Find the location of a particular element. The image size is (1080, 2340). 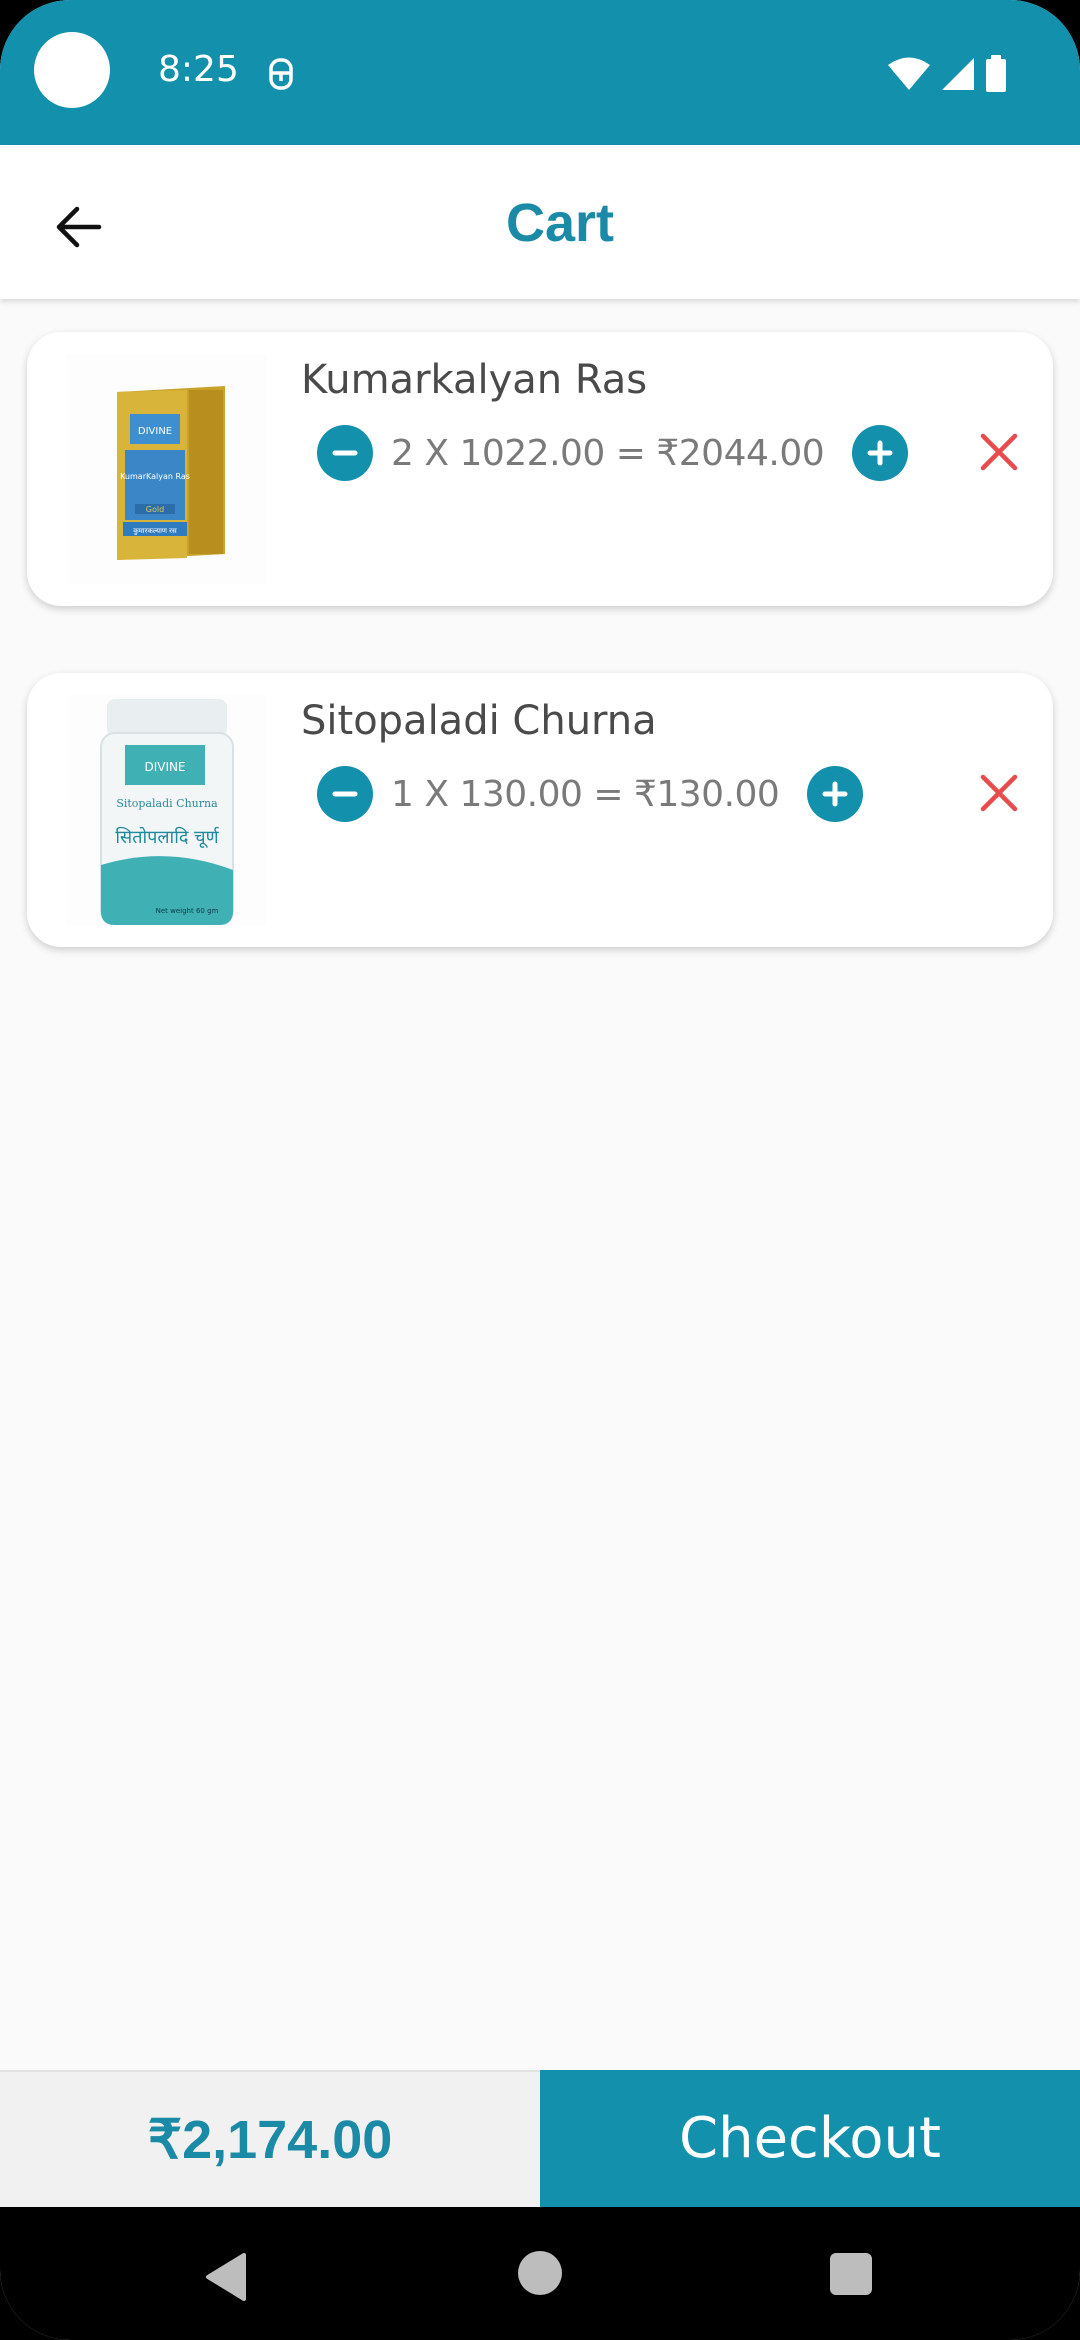

nav-home-icon is located at coordinates (540, 2273).